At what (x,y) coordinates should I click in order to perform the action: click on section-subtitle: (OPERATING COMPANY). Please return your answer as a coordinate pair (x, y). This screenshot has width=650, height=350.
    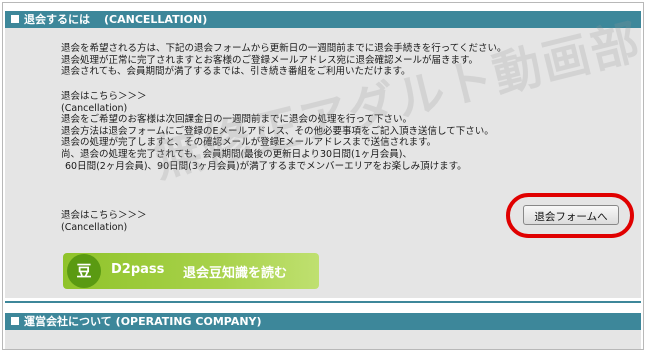
    Looking at the image, I should click on (188, 321).